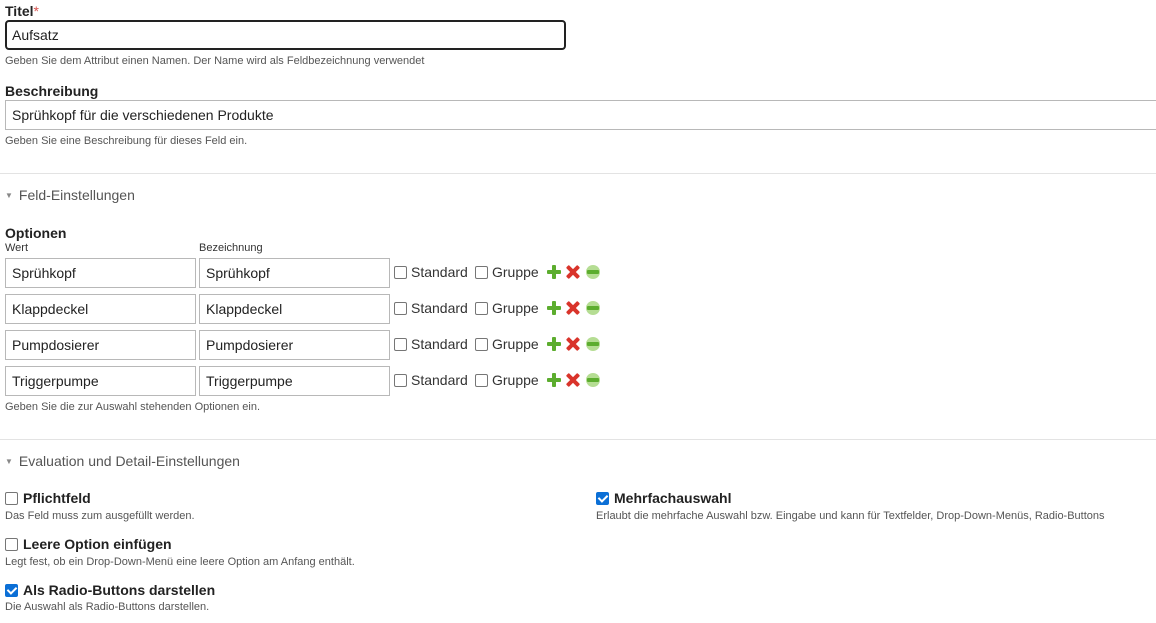 The image size is (1156, 623). Describe the element at coordinates (97, 544) in the screenshot. I see `empty-option-checkbox-label: Leere Option einfügen` at that location.